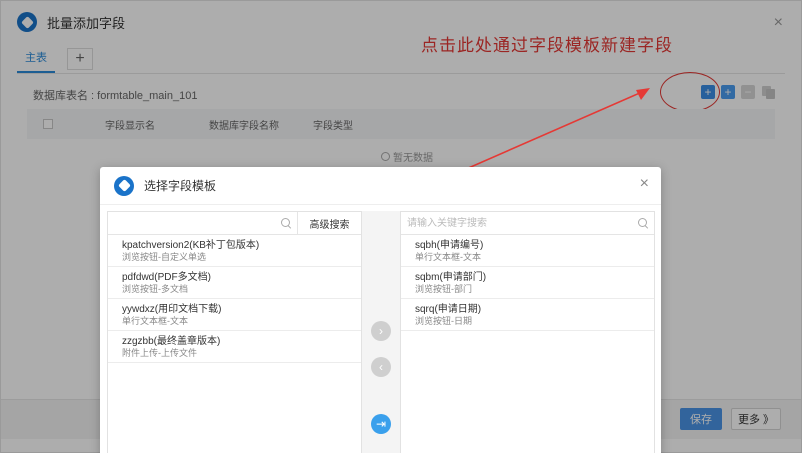 The width and height of the screenshot is (802, 453). I want to click on list-item: pdfdwd(PDF多文档) 浏览按钮-多文档, so click(234, 283).